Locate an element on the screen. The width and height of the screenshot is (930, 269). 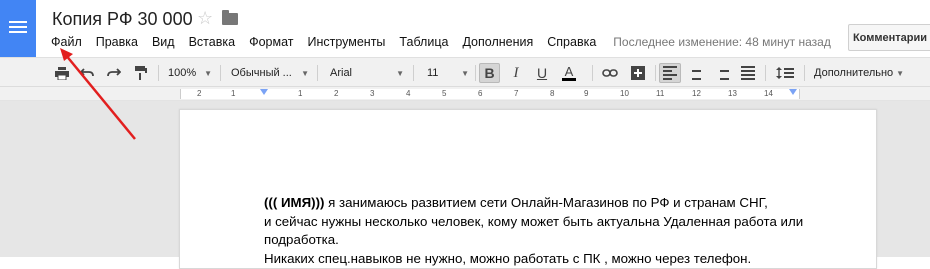
right-indent-marker-icon is located at coordinates (793, 92).